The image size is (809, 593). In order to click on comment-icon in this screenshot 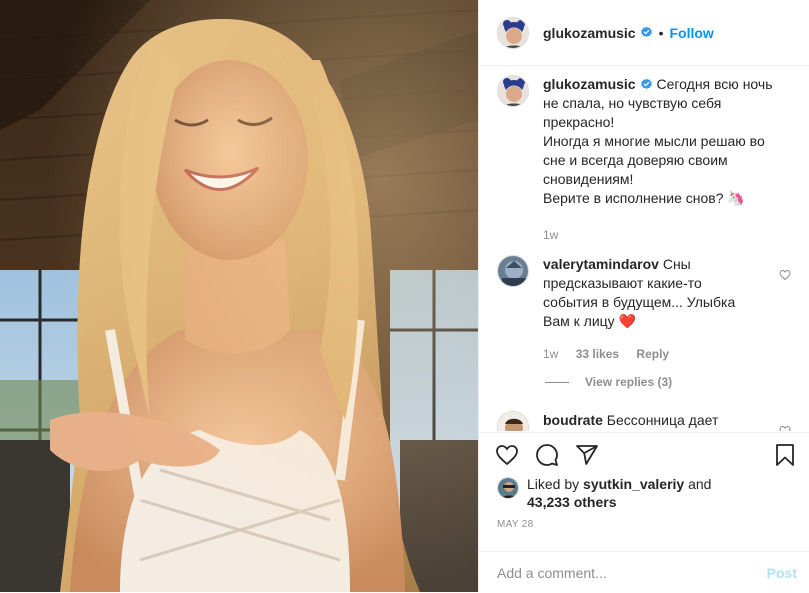, I will do `click(547, 455)`.